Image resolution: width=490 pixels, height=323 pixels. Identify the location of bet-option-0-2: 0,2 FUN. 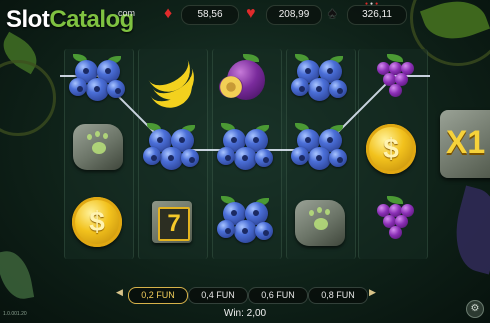
(158, 295).